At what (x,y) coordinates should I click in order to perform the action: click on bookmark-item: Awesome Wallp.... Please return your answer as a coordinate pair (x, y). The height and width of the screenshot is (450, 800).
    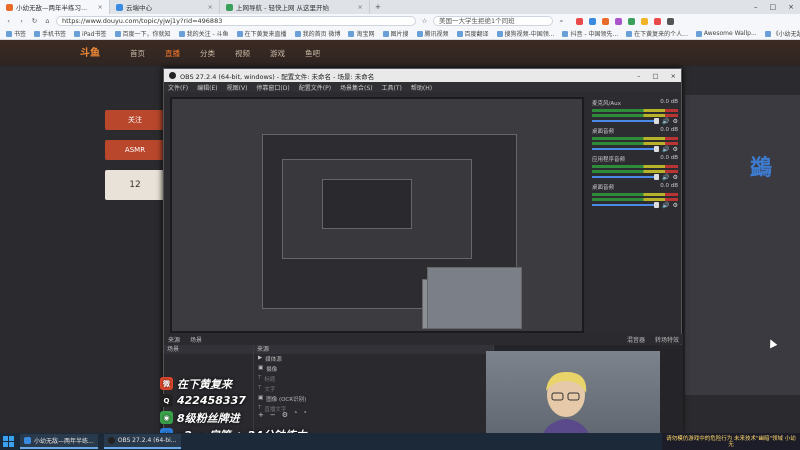
    Looking at the image, I should click on (726, 33).